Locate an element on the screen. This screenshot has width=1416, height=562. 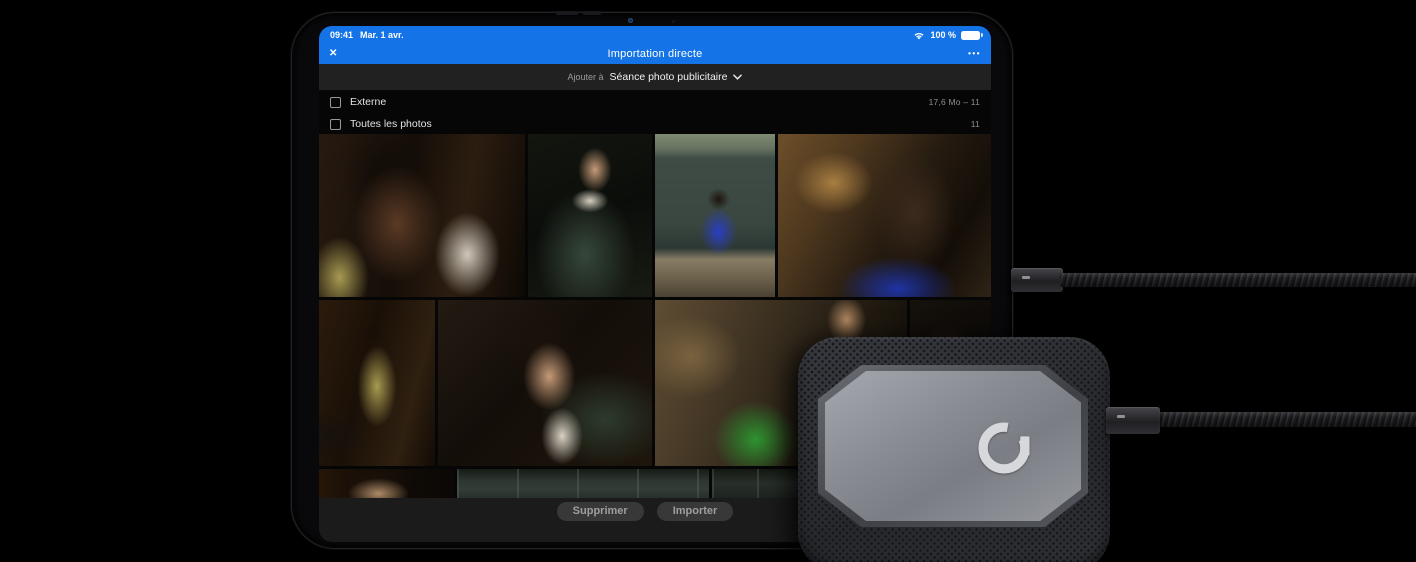
nav-bar: ✕ Importation directe ••• is located at coordinates (655, 54).